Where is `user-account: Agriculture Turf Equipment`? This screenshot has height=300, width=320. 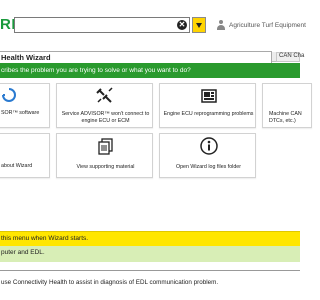 user-account: Agriculture Turf Equipment is located at coordinates (261, 25).